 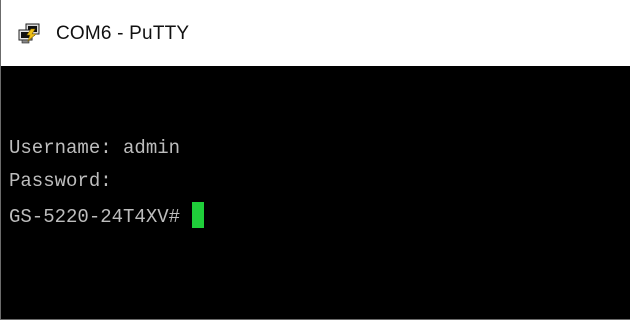 I want to click on terminal-cursor, so click(x=198, y=215).